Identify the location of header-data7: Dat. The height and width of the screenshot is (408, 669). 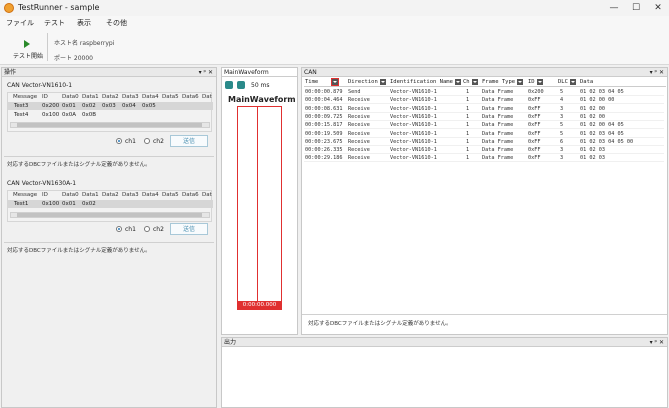
(207, 195).